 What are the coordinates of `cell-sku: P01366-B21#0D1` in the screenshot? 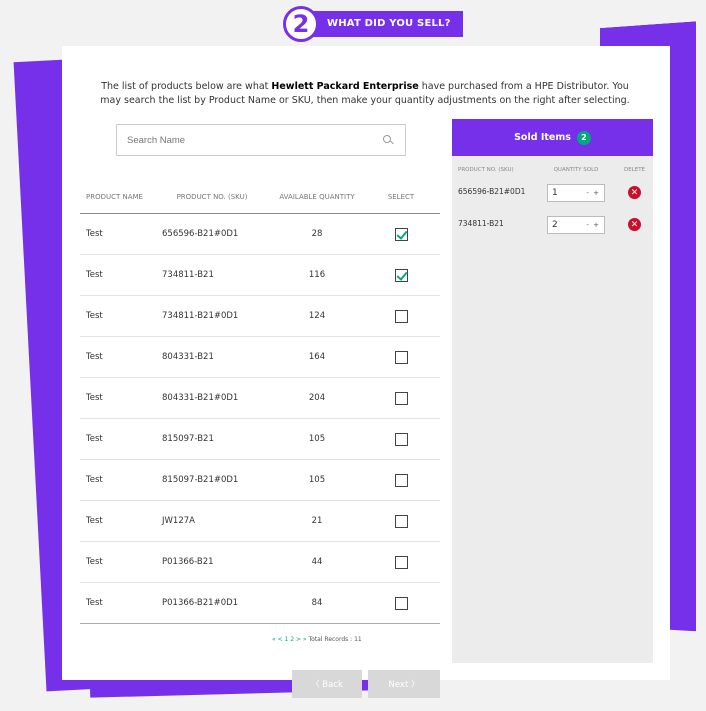 It's located at (200, 603).